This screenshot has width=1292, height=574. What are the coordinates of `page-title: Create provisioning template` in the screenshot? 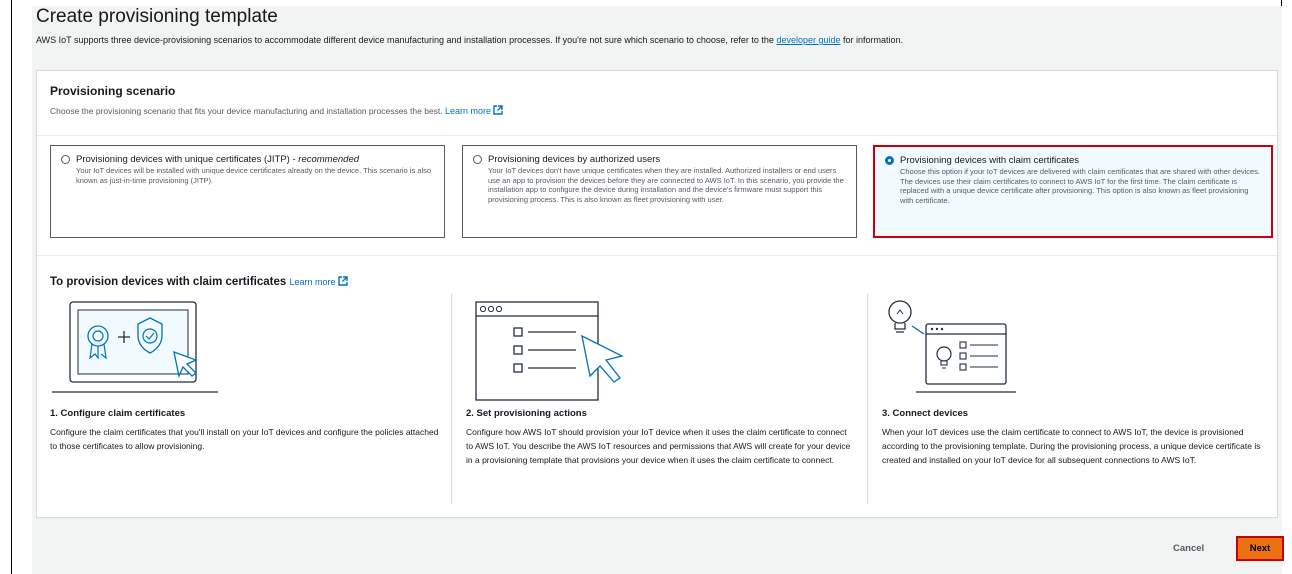 It's located at (157, 16).